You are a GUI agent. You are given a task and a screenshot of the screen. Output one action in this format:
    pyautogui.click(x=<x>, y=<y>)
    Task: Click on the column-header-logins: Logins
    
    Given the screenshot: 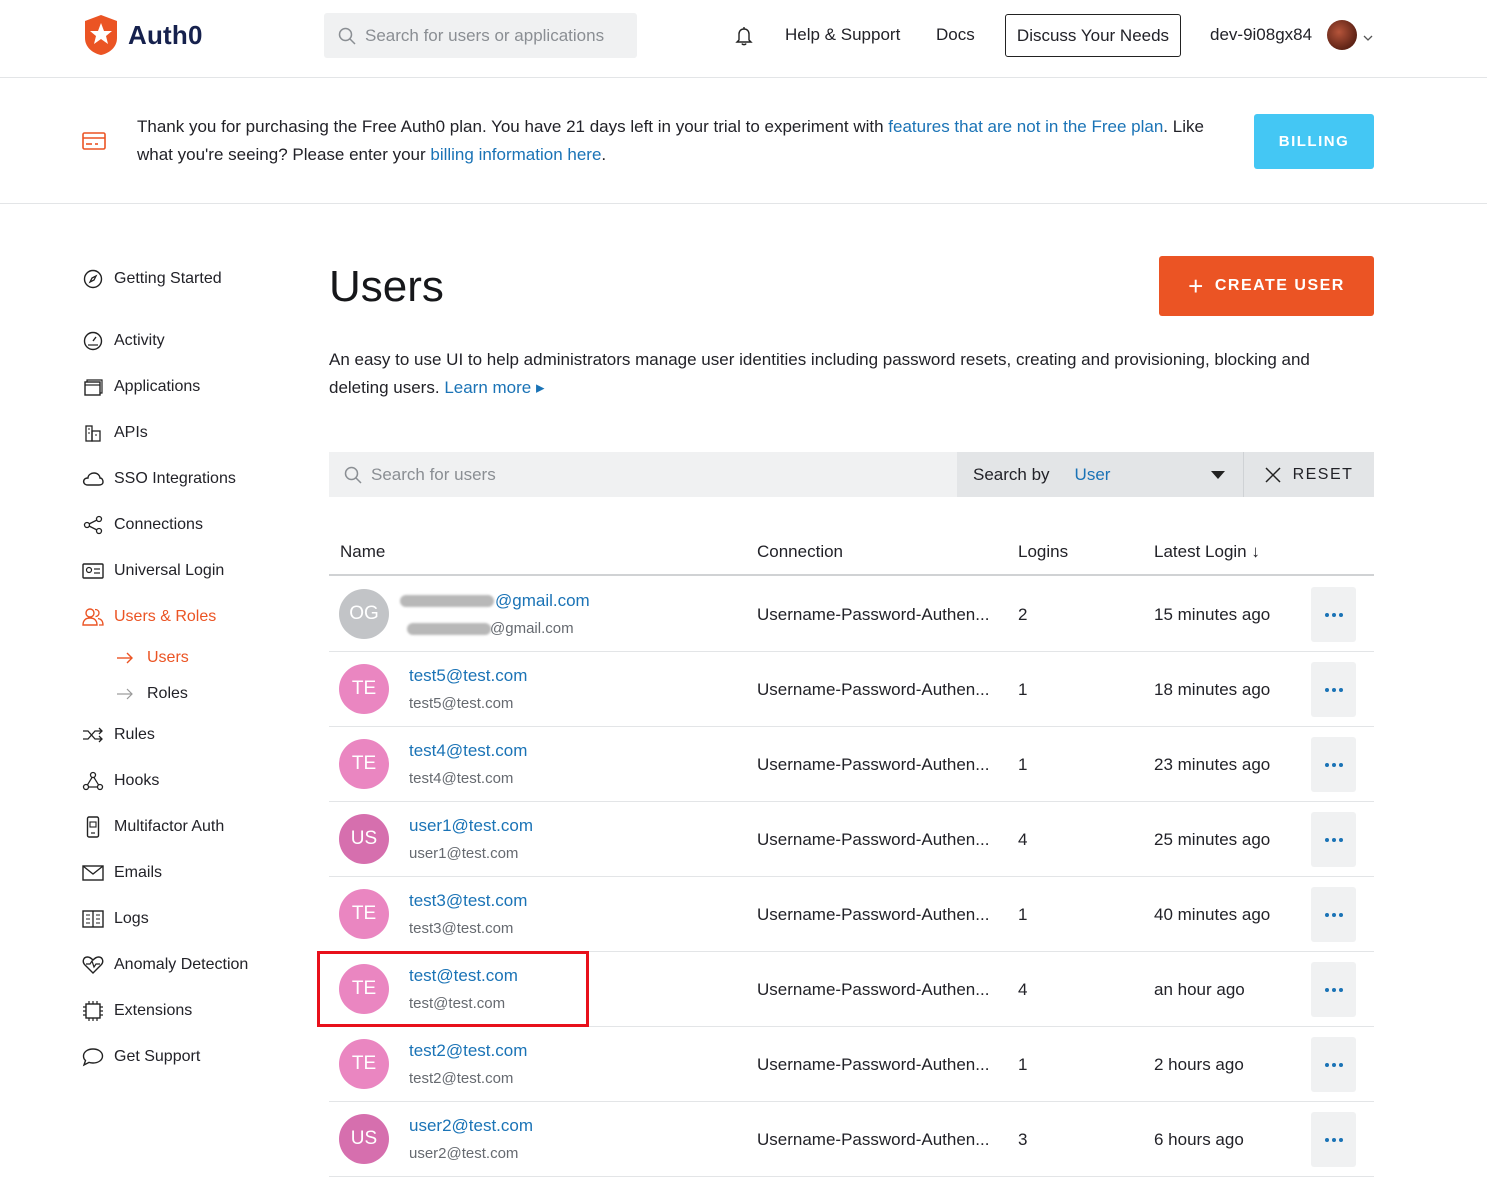 What is the action you would take?
    pyautogui.click(x=1043, y=552)
    